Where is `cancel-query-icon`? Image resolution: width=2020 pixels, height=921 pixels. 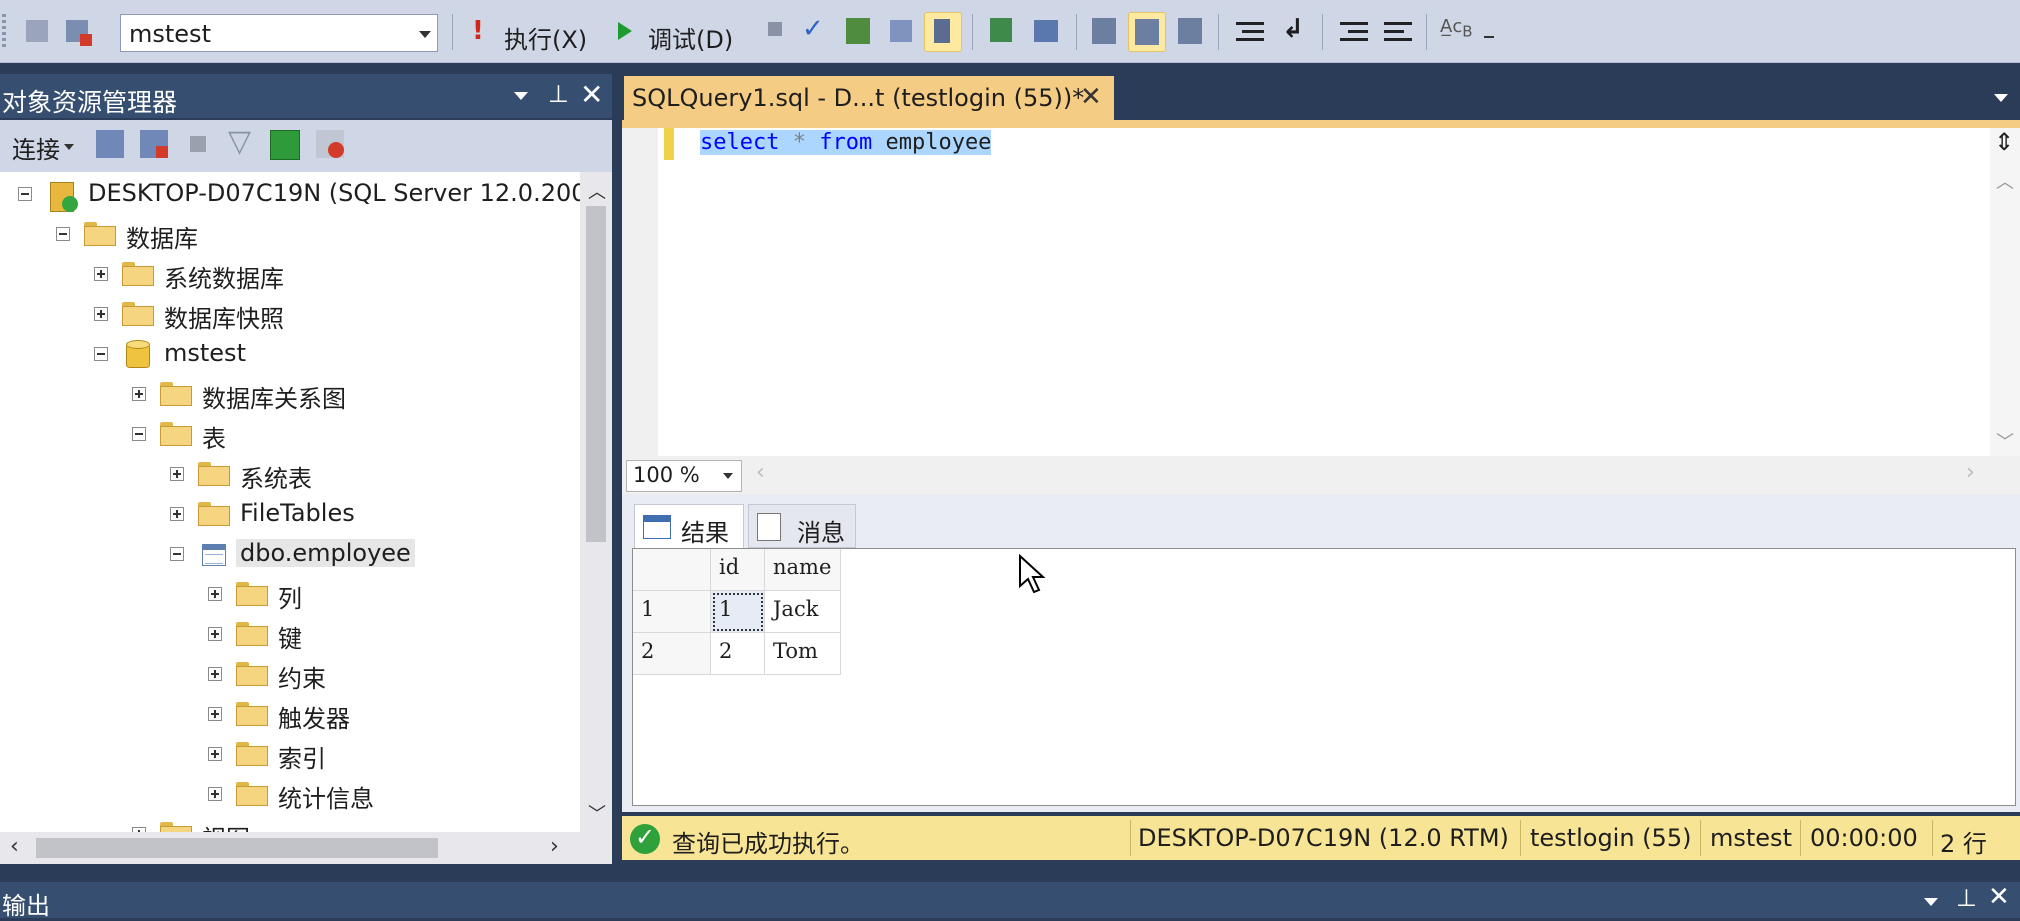
cancel-query-icon is located at coordinates (776, 31).